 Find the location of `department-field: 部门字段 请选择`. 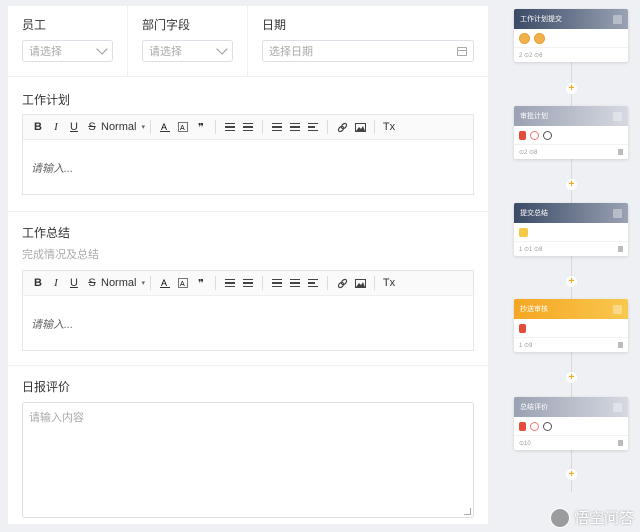

department-field: 部门字段 请选择 is located at coordinates (188, 41).